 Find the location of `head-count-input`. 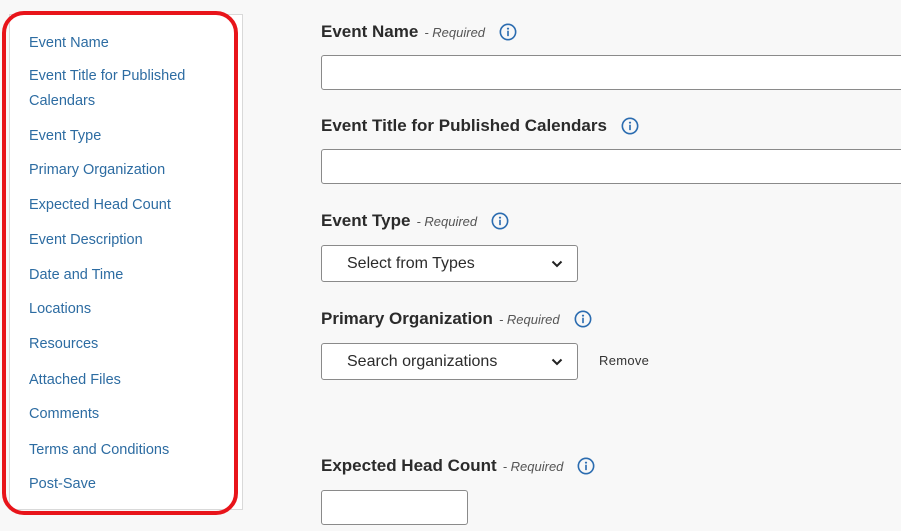

head-count-input is located at coordinates (394, 507).